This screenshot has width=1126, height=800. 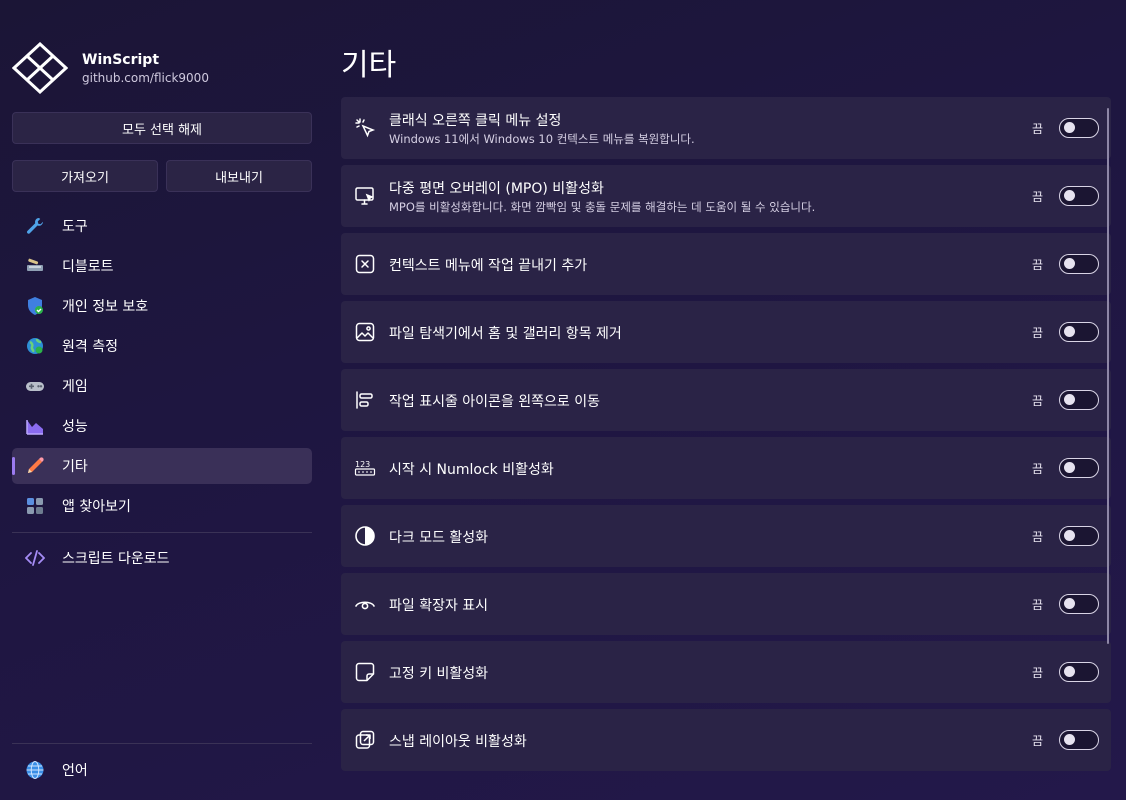 I want to click on export-button: 내보내기, so click(x=239, y=176).